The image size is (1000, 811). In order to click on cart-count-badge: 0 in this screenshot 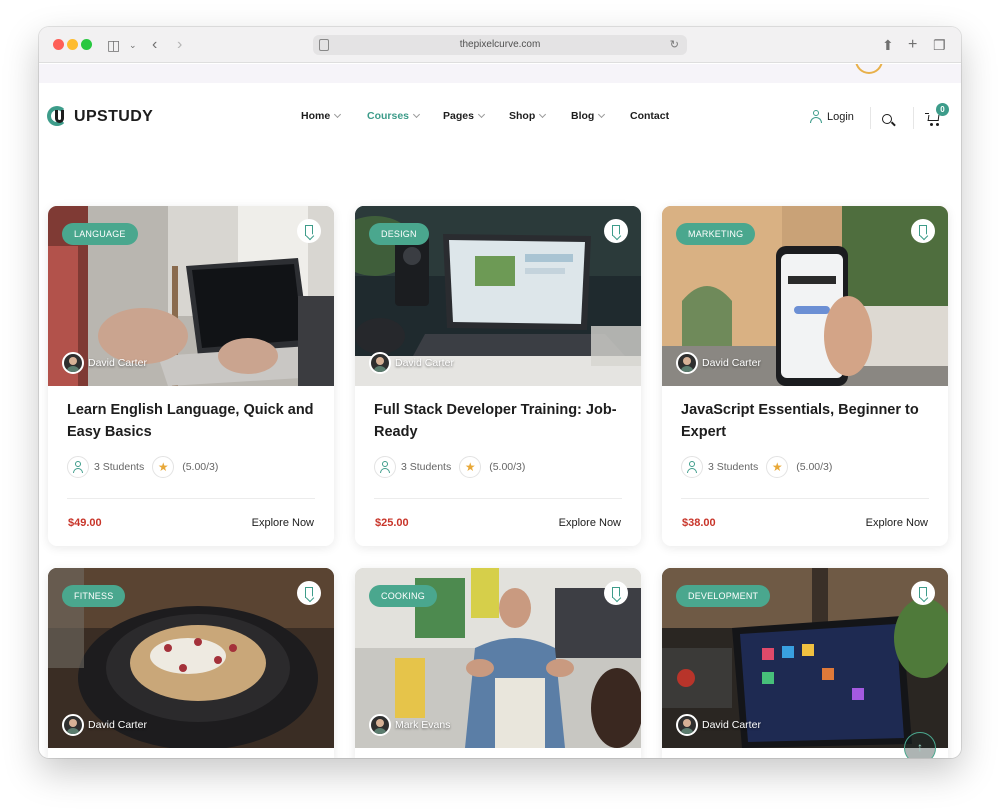, I will do `click(942, 109)`.